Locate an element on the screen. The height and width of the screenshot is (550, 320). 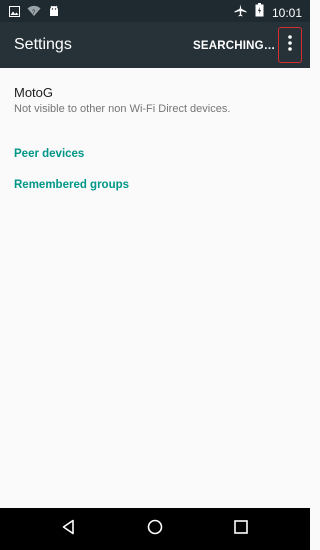
home-button is located at coordinates (155, 529).